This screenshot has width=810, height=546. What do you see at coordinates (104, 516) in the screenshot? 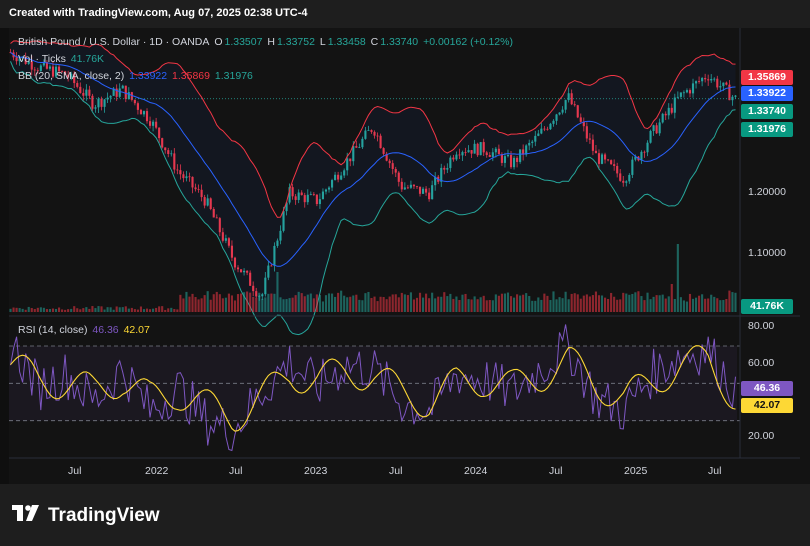
I see `brand-name: TradingView` at bounding box center [104, 516].